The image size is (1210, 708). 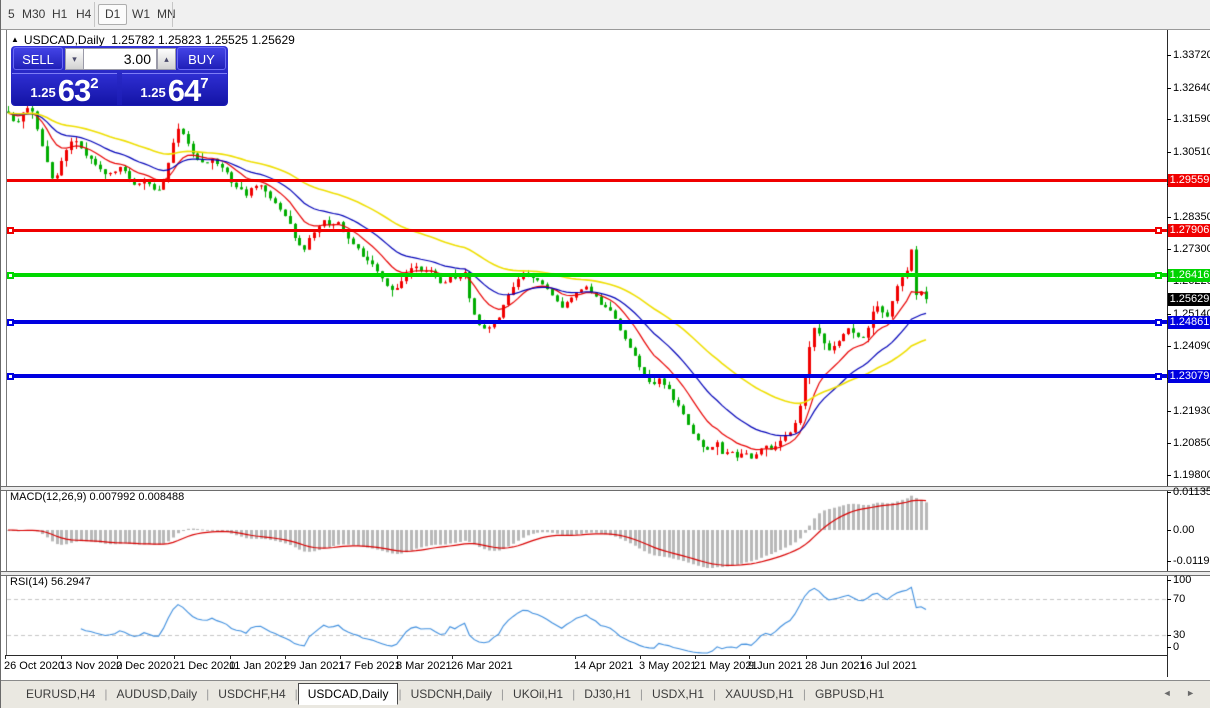 I want to click on buy-price-pips: 64, so click(x=184, y=90).